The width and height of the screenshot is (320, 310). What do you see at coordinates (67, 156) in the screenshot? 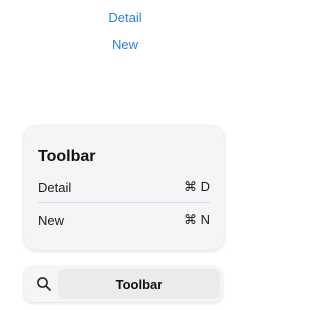
I see `menu-title: Toolbar` at bounding box center [67, 156].